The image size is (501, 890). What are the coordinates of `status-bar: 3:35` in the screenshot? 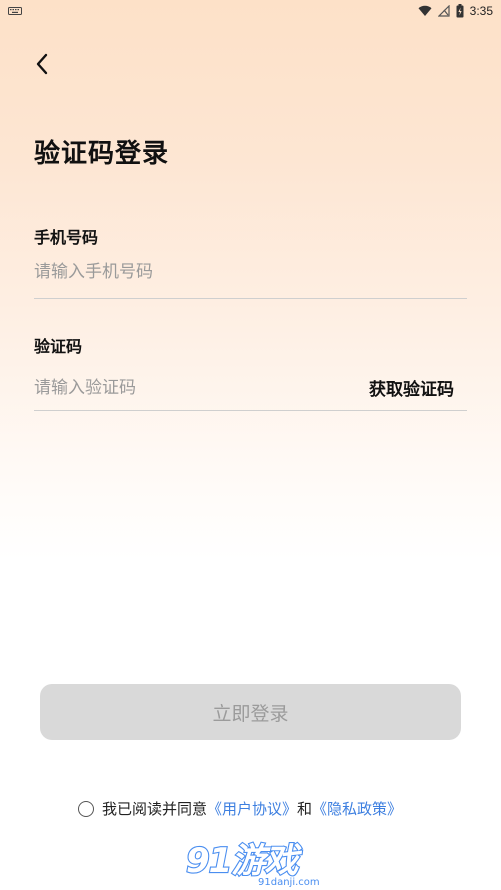 It's located at (250, 11).